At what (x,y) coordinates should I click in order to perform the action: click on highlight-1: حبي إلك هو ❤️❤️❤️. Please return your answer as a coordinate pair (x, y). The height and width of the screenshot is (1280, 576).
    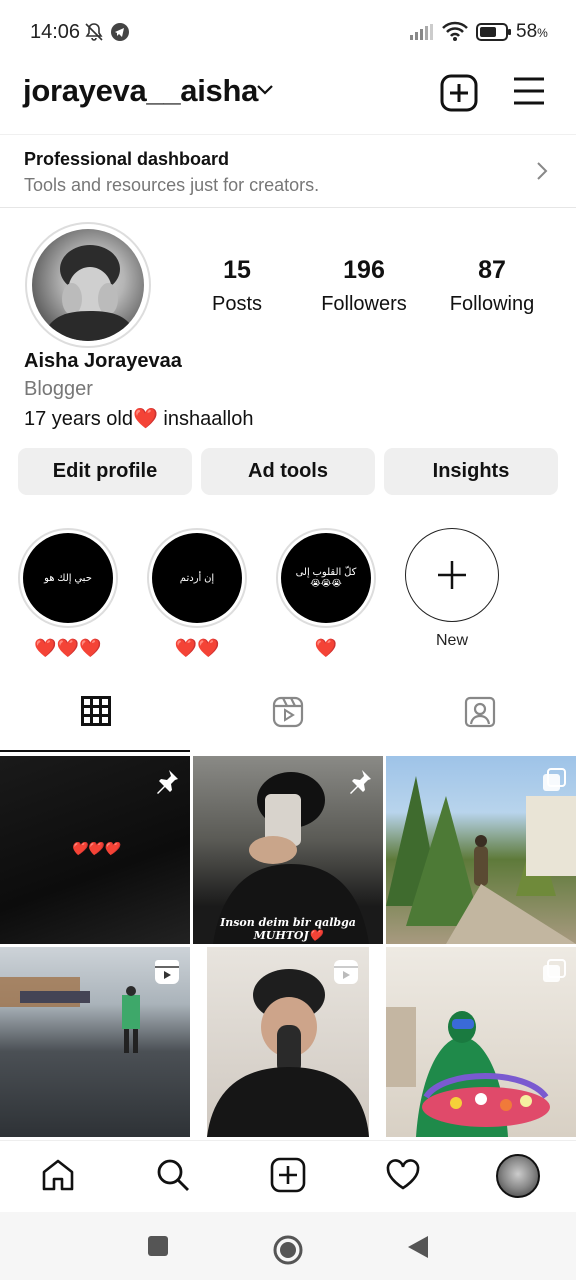
    Looking at the image, I should click on (68, 593).